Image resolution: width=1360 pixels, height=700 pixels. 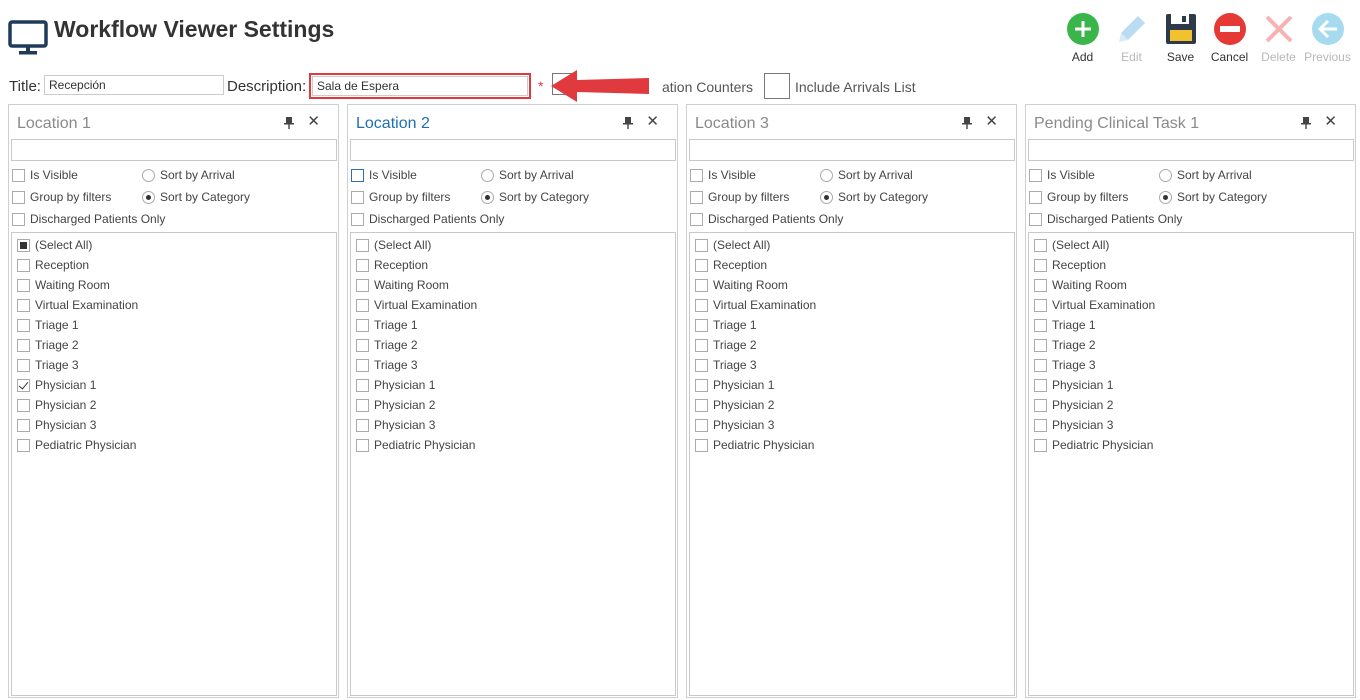 I want to click on save-button: Save, so click(x=1180, y=38).